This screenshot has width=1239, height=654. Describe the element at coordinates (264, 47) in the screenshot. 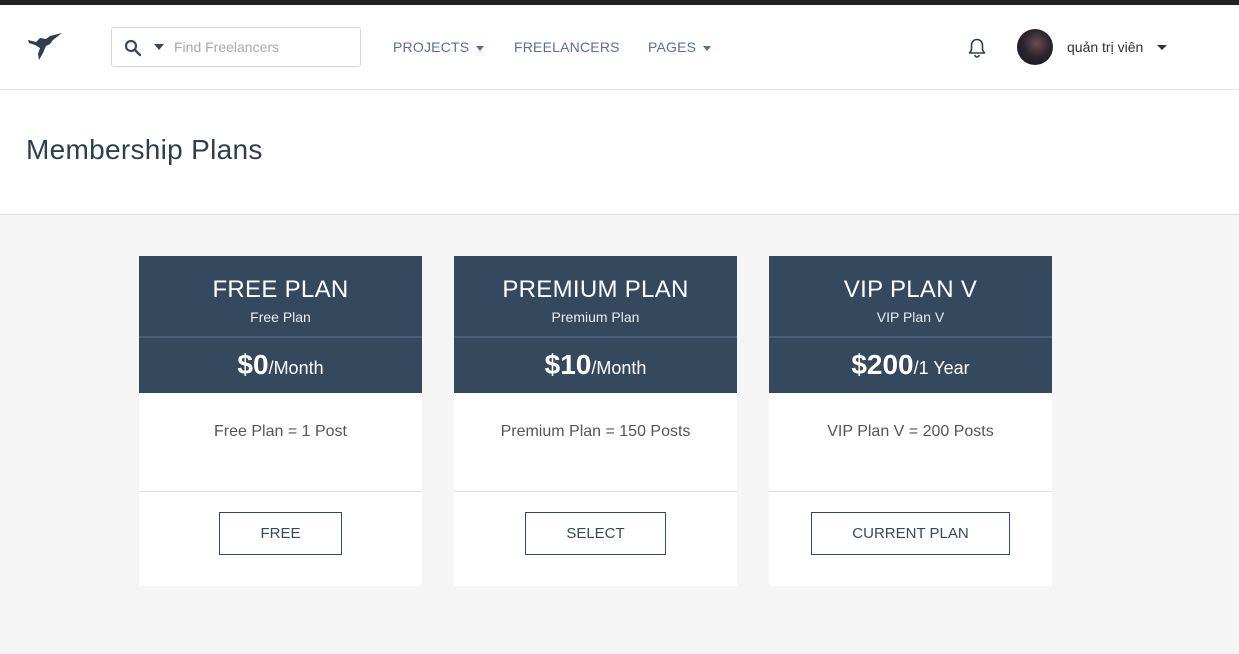

I see `search-input` at that location.